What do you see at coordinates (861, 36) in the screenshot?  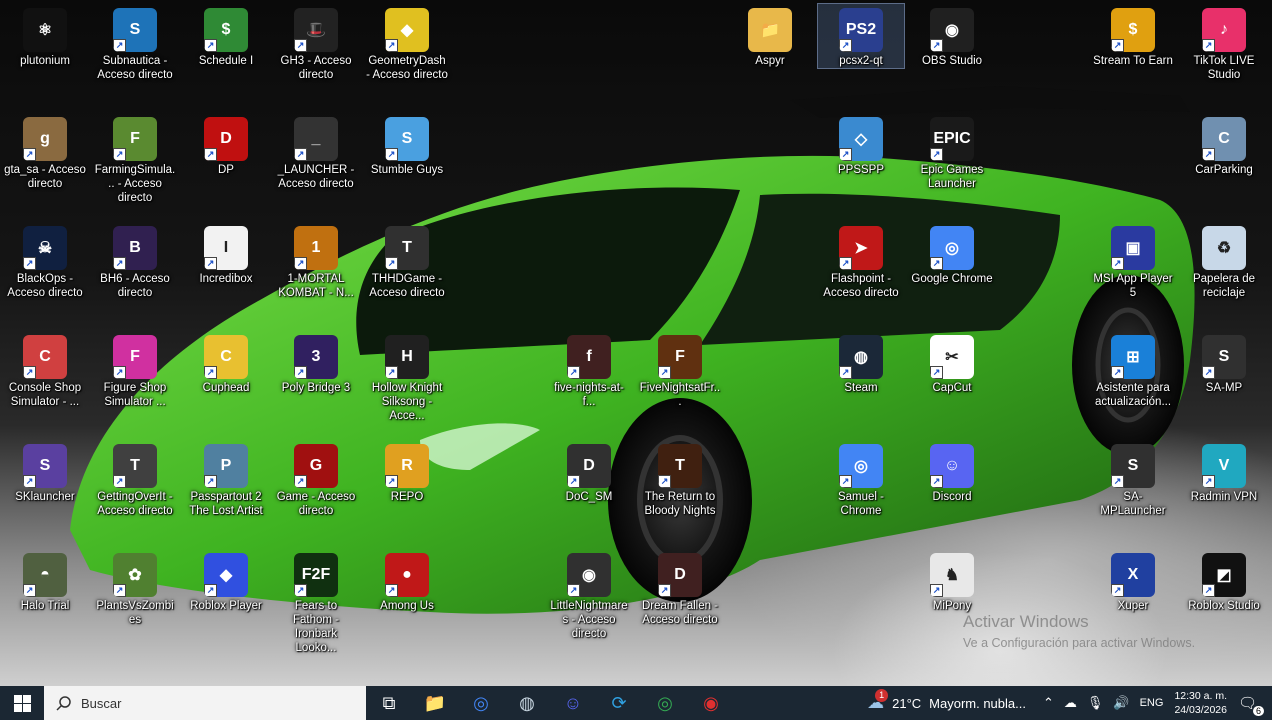 I see `desktop-icon-pcsx2-qt: PS2 ↗ pcsx2-qt` at bounding box center [861, 36].